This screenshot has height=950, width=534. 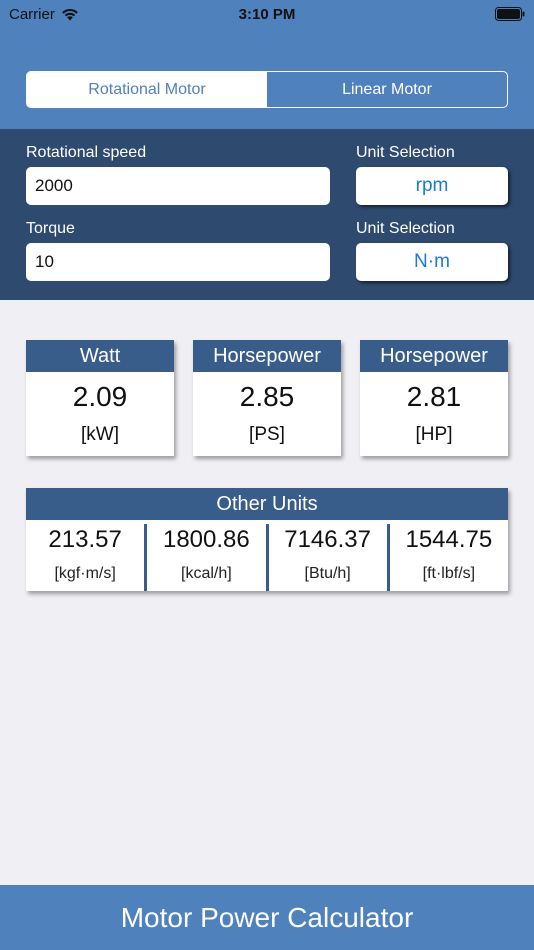 What do you see at coordinates (432, 186) in the screenshot?
I see `speed-unit-button: rpm` at bounding box center [432, 186].